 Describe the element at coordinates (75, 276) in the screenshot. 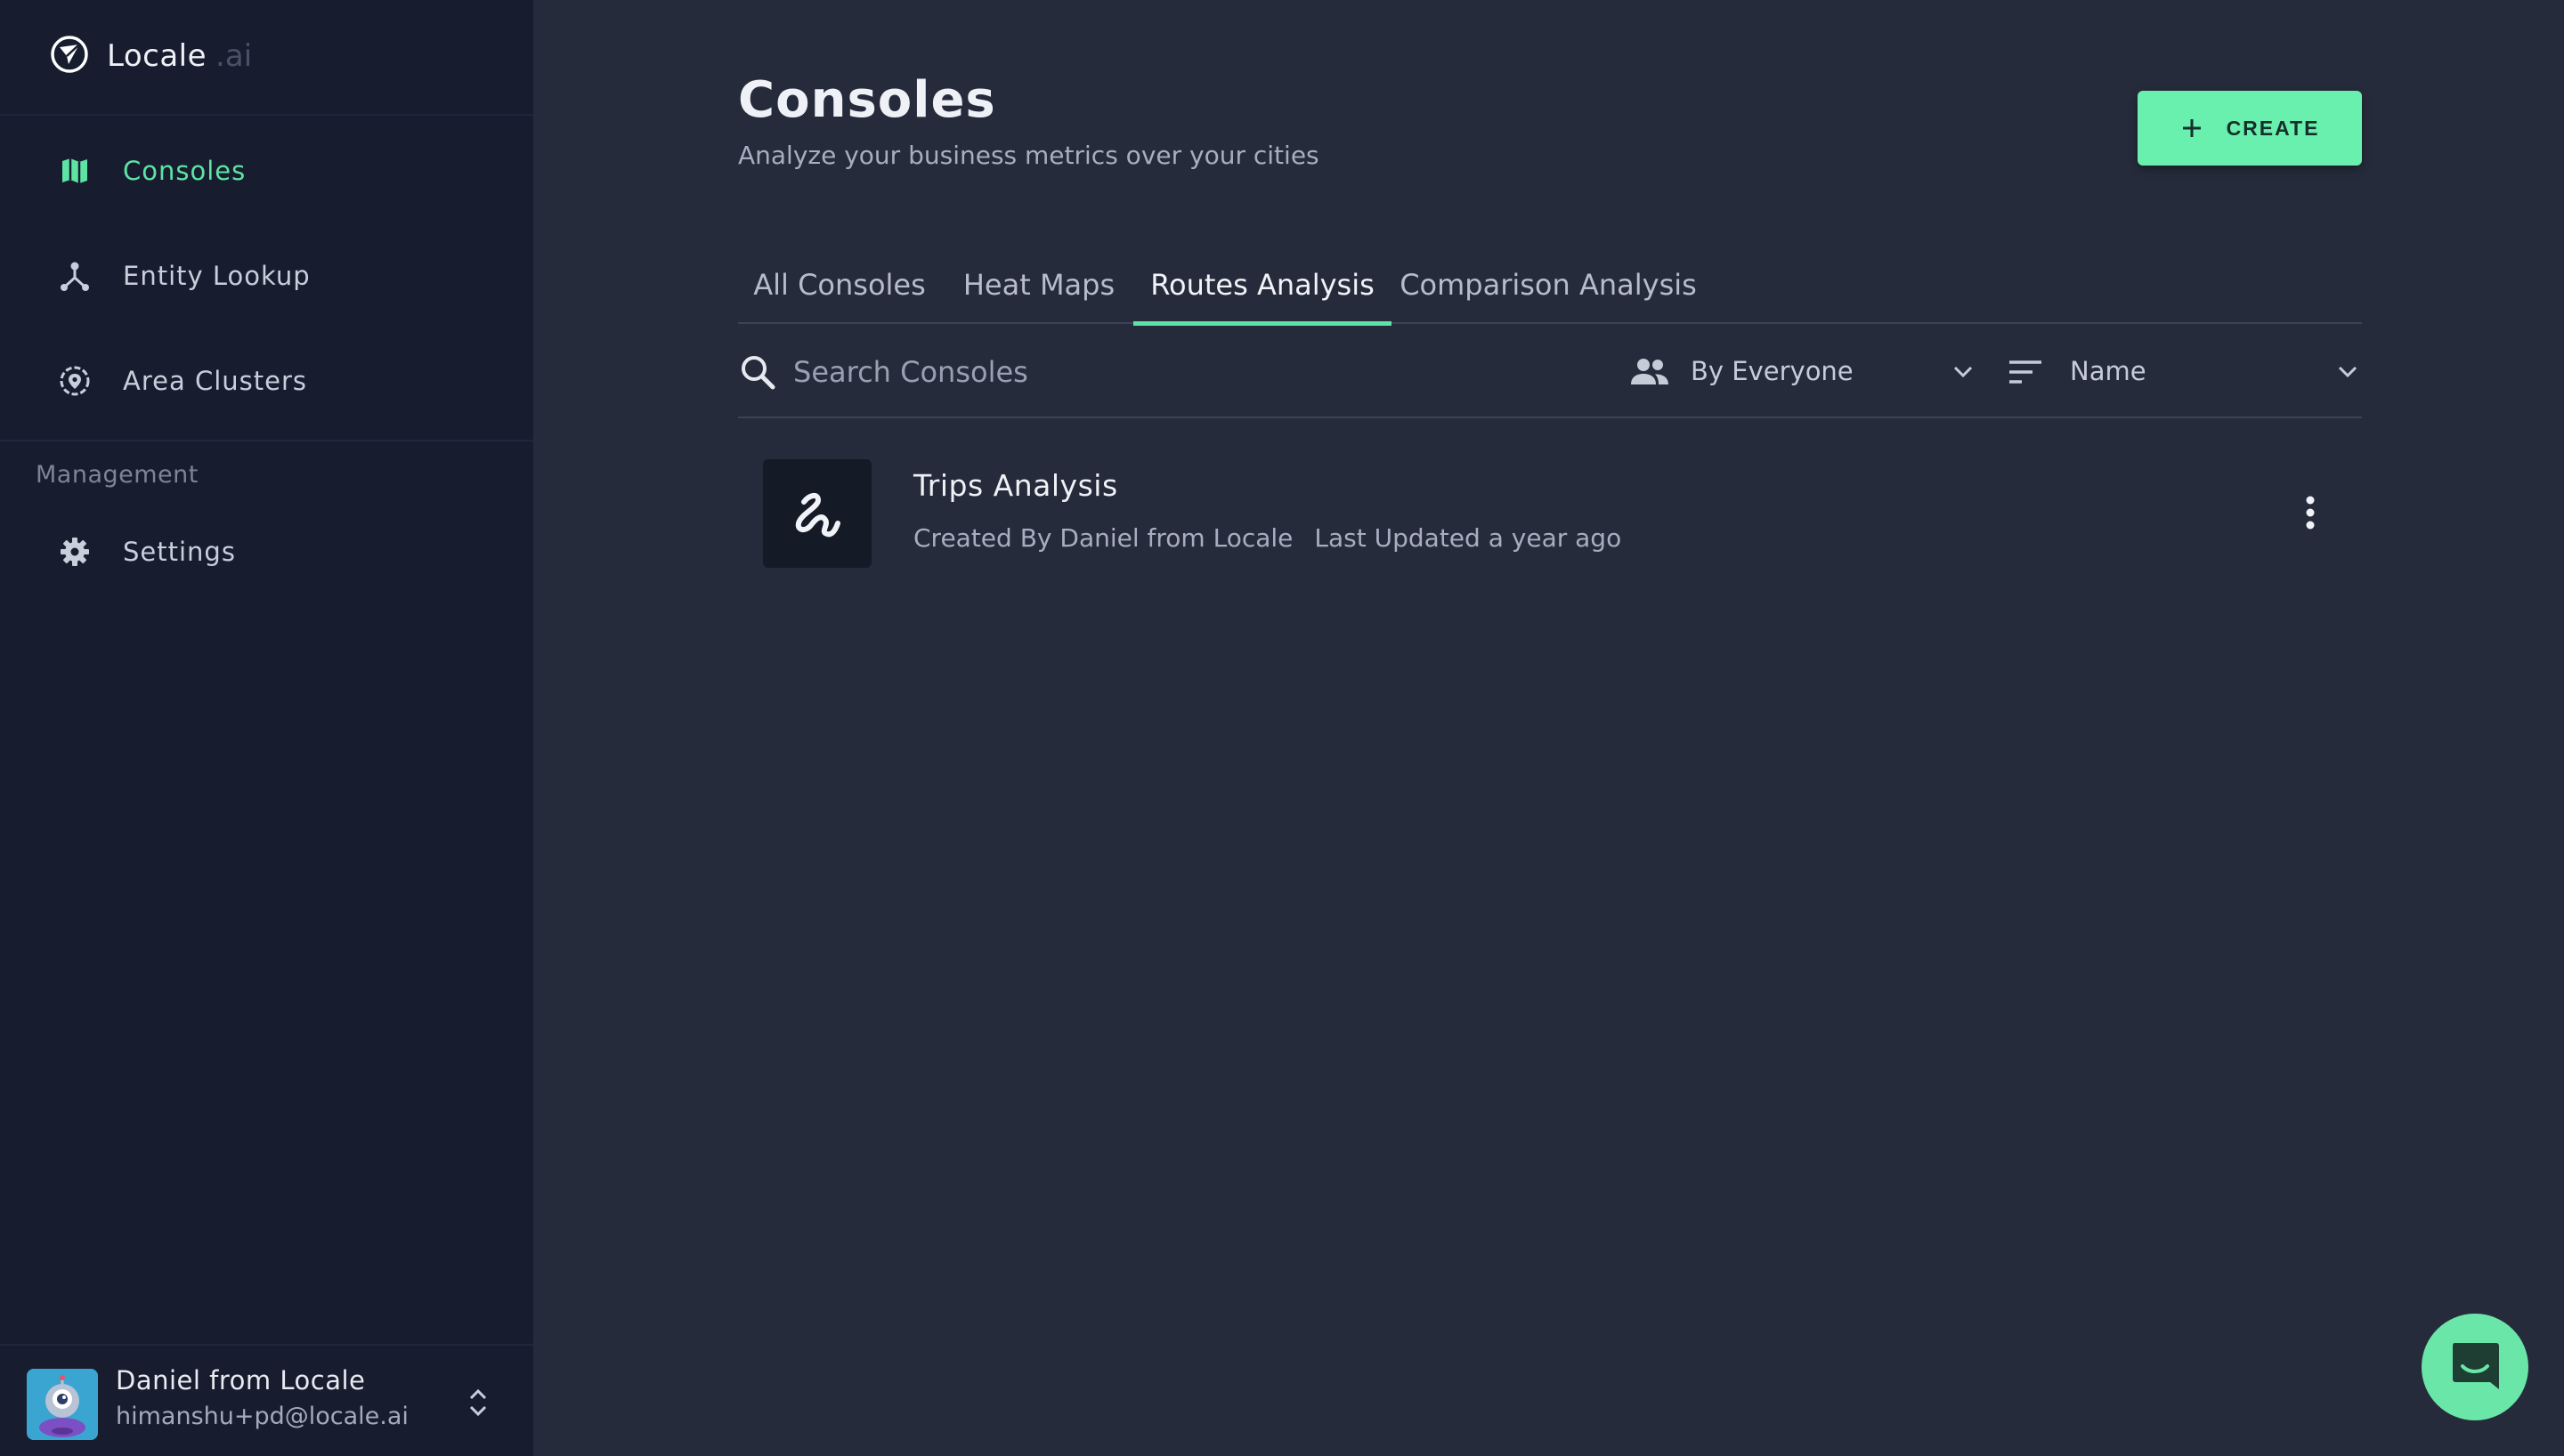

I see `network-icon` at that location.